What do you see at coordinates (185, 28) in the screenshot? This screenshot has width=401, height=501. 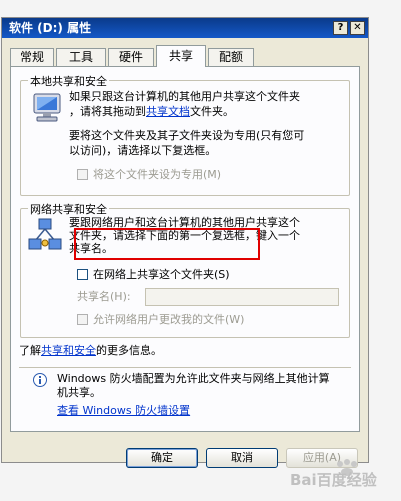 I see `title-bar: 软件 (D:) 属性 ? ✕` at bounding box center [185, 28].